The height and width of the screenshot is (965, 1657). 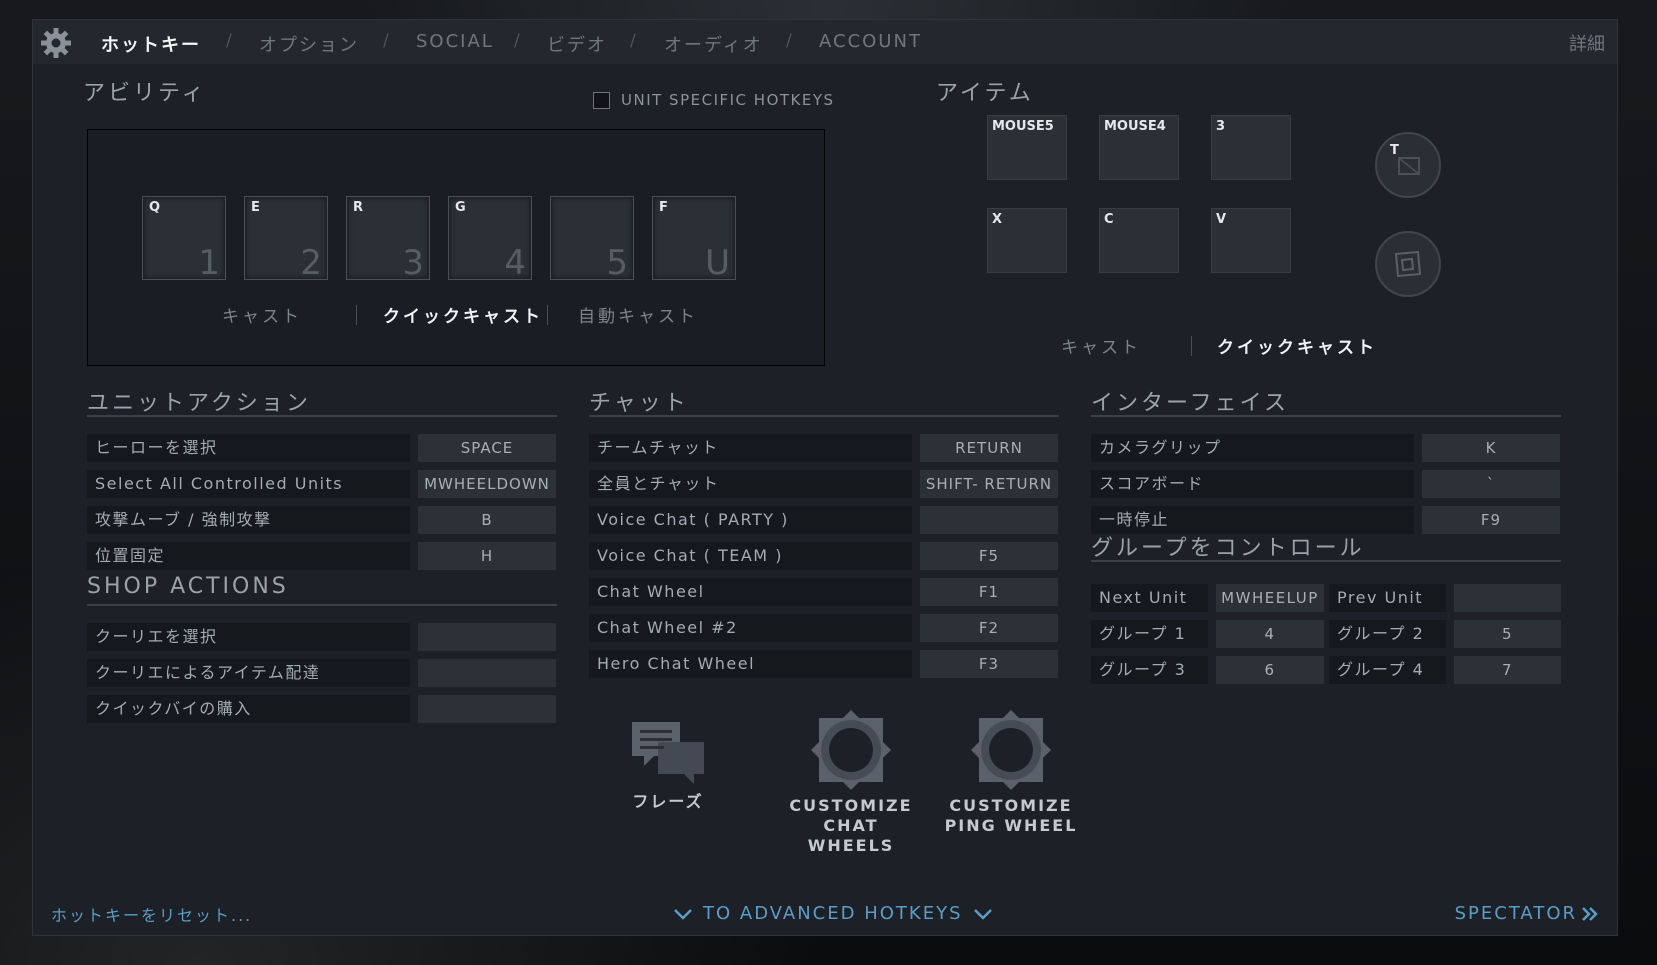 What do you see at coordinates (487, 484) in the screenshot?
I see `hotkey-key: MWHEELDOWN` at bounding box center [487, 484].